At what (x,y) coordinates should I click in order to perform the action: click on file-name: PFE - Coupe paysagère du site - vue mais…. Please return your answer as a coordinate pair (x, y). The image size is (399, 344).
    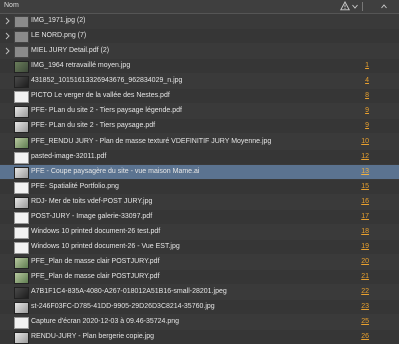
    Looking at the image, I should click on (115, 171).